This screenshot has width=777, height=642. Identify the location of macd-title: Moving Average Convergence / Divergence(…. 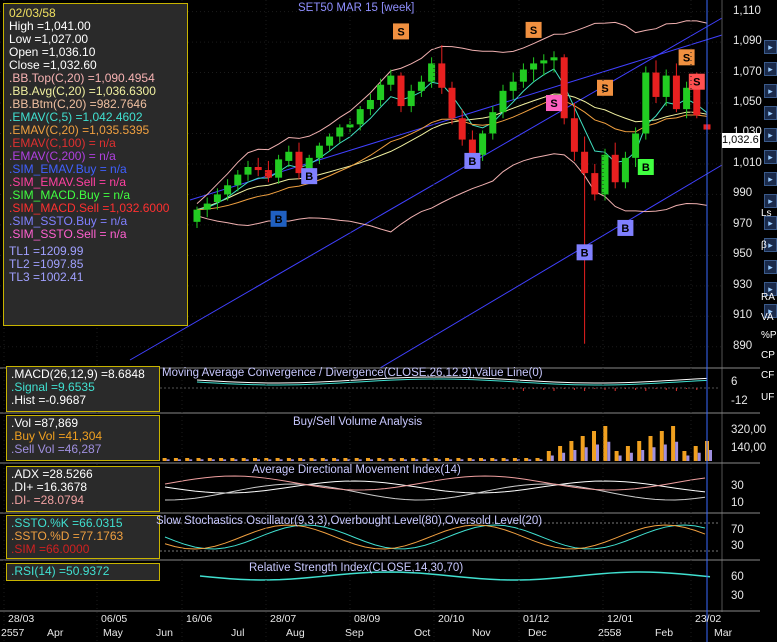
(352, 373).